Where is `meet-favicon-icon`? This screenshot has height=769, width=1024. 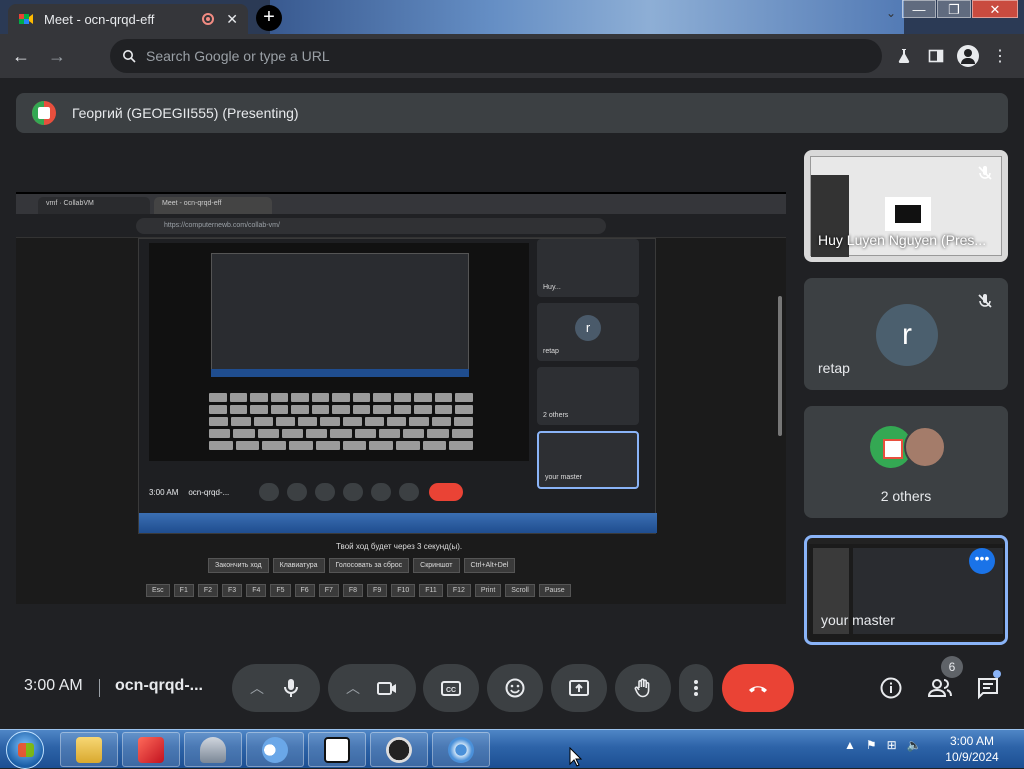
meet-favicon-icon is located at coordinates (26, 19).